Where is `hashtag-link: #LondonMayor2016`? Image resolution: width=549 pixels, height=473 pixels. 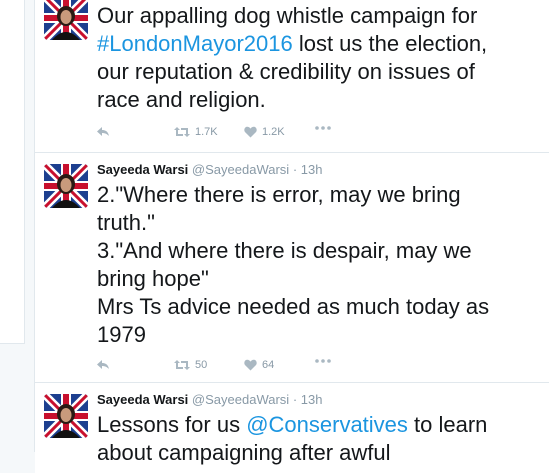 hashtag-link: #LondonMayor2016 is located at coordinates (195, 43).